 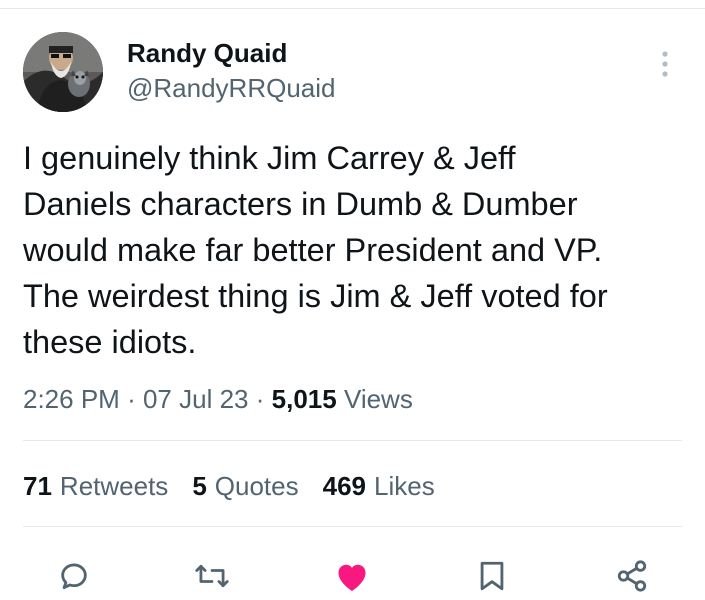 I want to click on like-button, so click(x=352, y=576).